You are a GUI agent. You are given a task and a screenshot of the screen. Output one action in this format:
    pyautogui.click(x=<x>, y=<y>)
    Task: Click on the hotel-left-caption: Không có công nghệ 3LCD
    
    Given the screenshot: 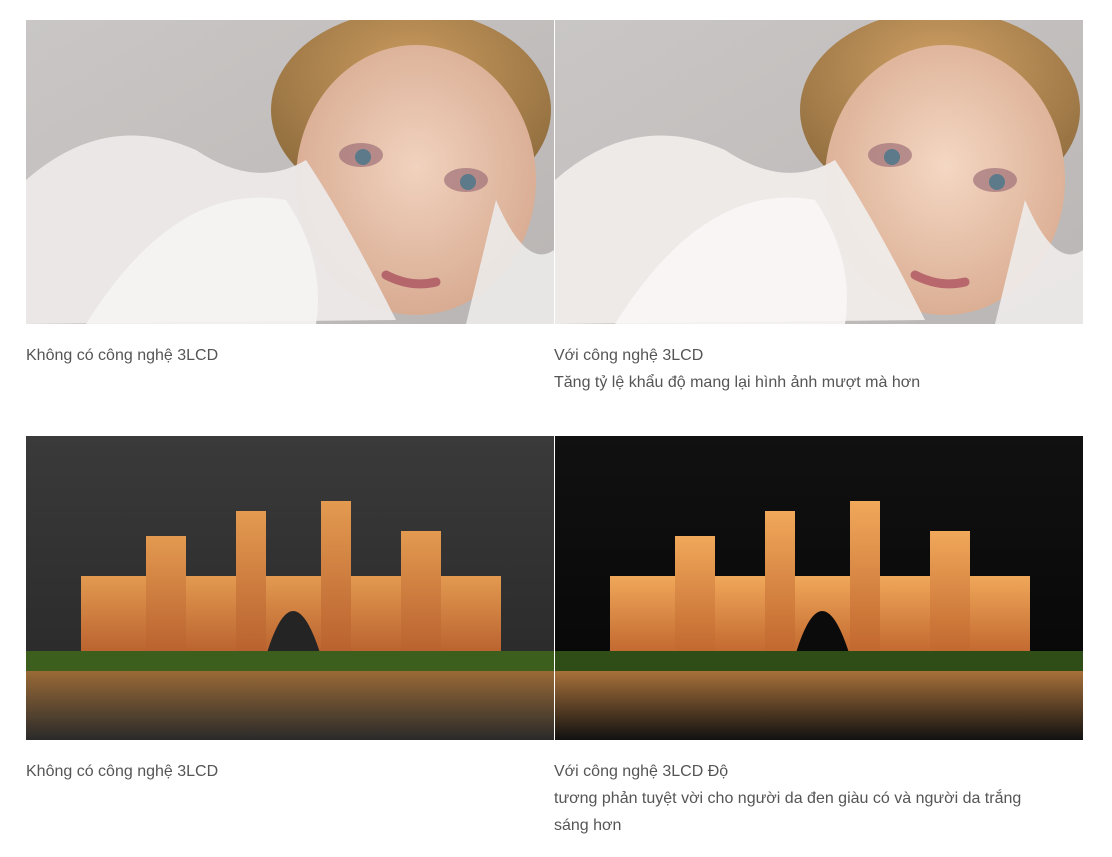 What is the action you would take?
    pyautogui.click(x=122, y=771)
    